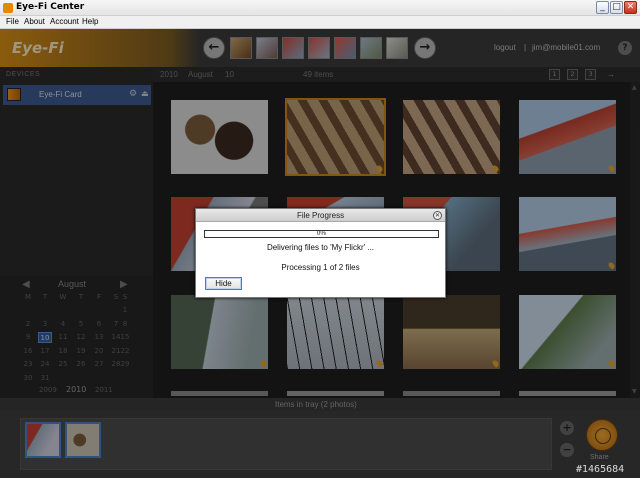 The width and height of the screenshot is (640, 478). I want to click on minimize-button: _, so click(602, 7).